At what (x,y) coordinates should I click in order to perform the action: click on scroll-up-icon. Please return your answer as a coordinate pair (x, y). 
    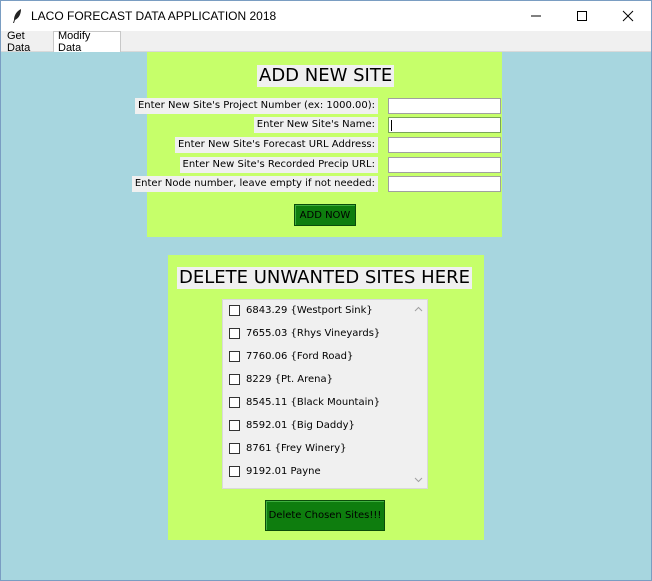
    Looking at the image, I should click on (418, 308).